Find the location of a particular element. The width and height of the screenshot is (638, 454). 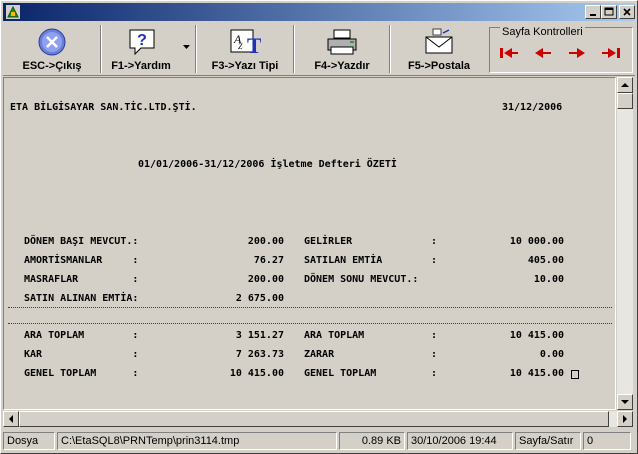

horizontal-scrollbar is located at coordinates (318, 419).